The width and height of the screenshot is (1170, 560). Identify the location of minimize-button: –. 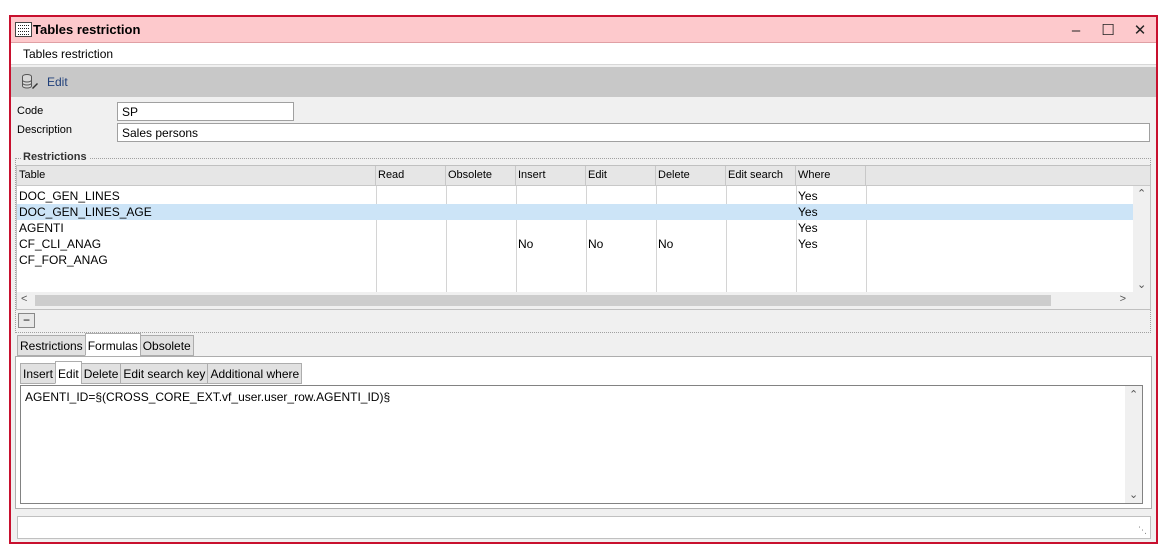
(1076, 30).